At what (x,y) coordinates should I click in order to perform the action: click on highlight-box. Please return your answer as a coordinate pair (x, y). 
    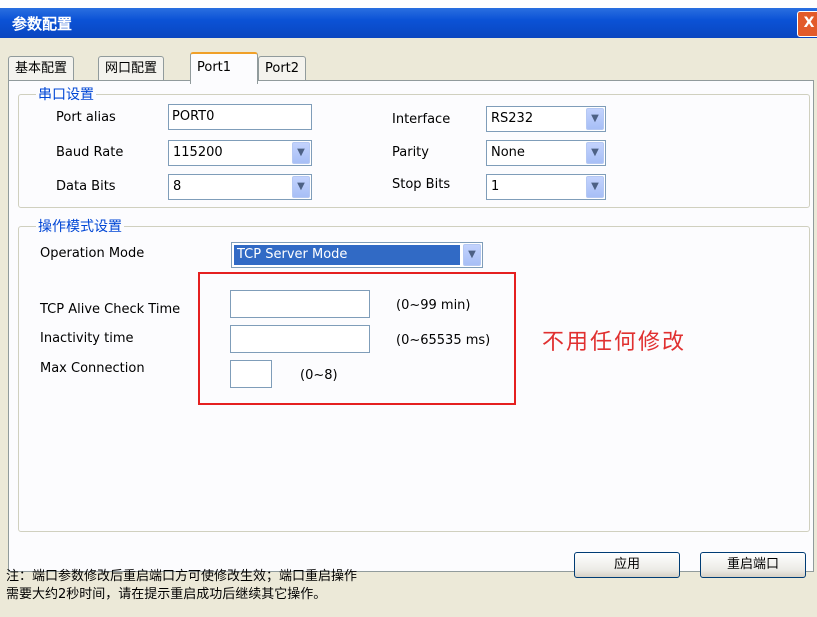
    Looking at the image, I should click on (357, 338).